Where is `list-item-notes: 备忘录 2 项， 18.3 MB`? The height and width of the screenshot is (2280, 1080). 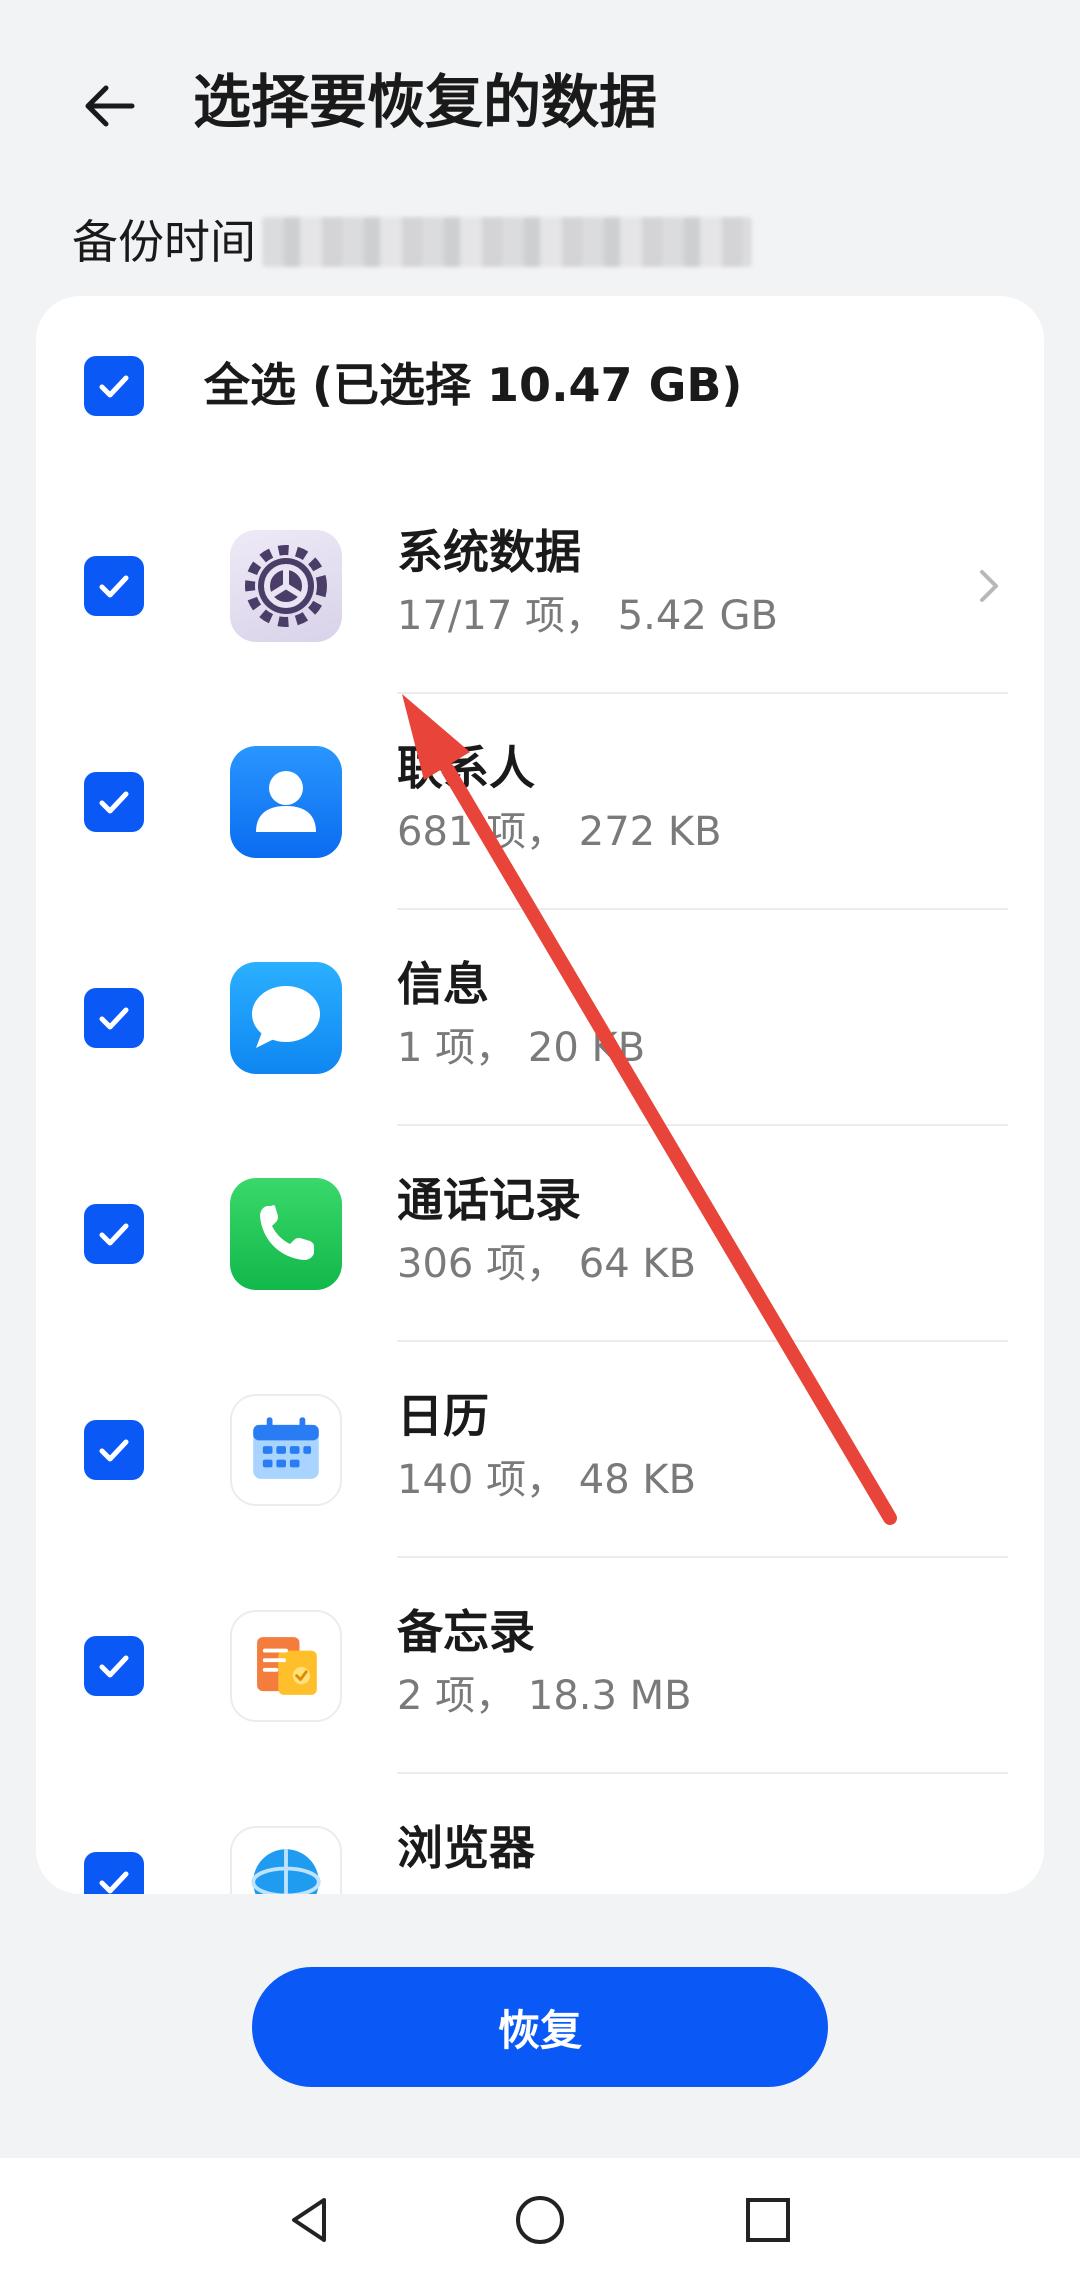 list-item-notes: 备忘录 2 项， 18.3 MB is located at coordinates (540, 1666).